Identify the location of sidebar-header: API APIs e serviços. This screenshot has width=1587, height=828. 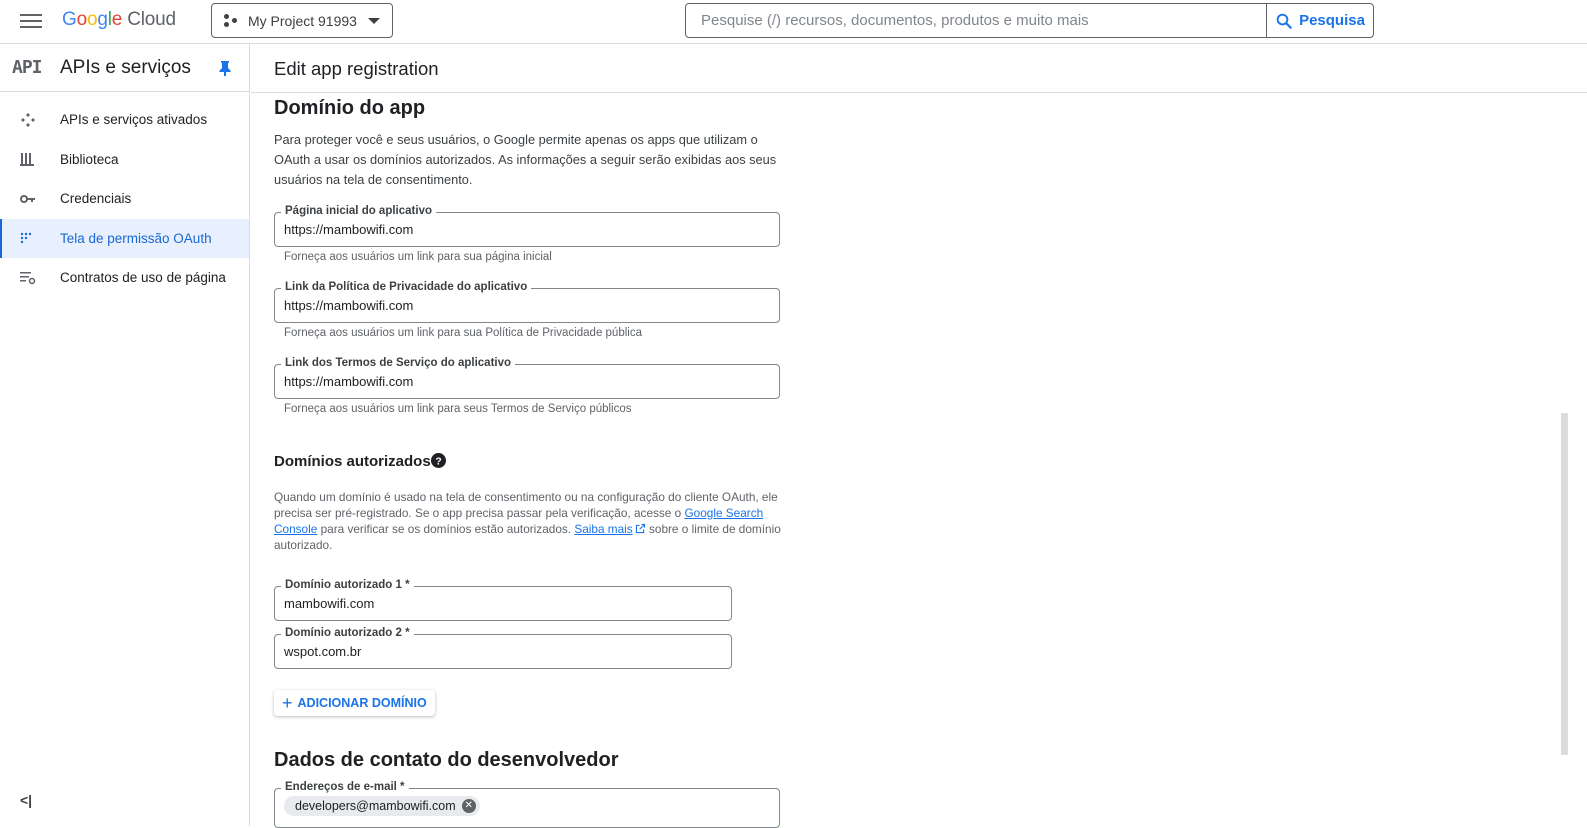
(124, 68).